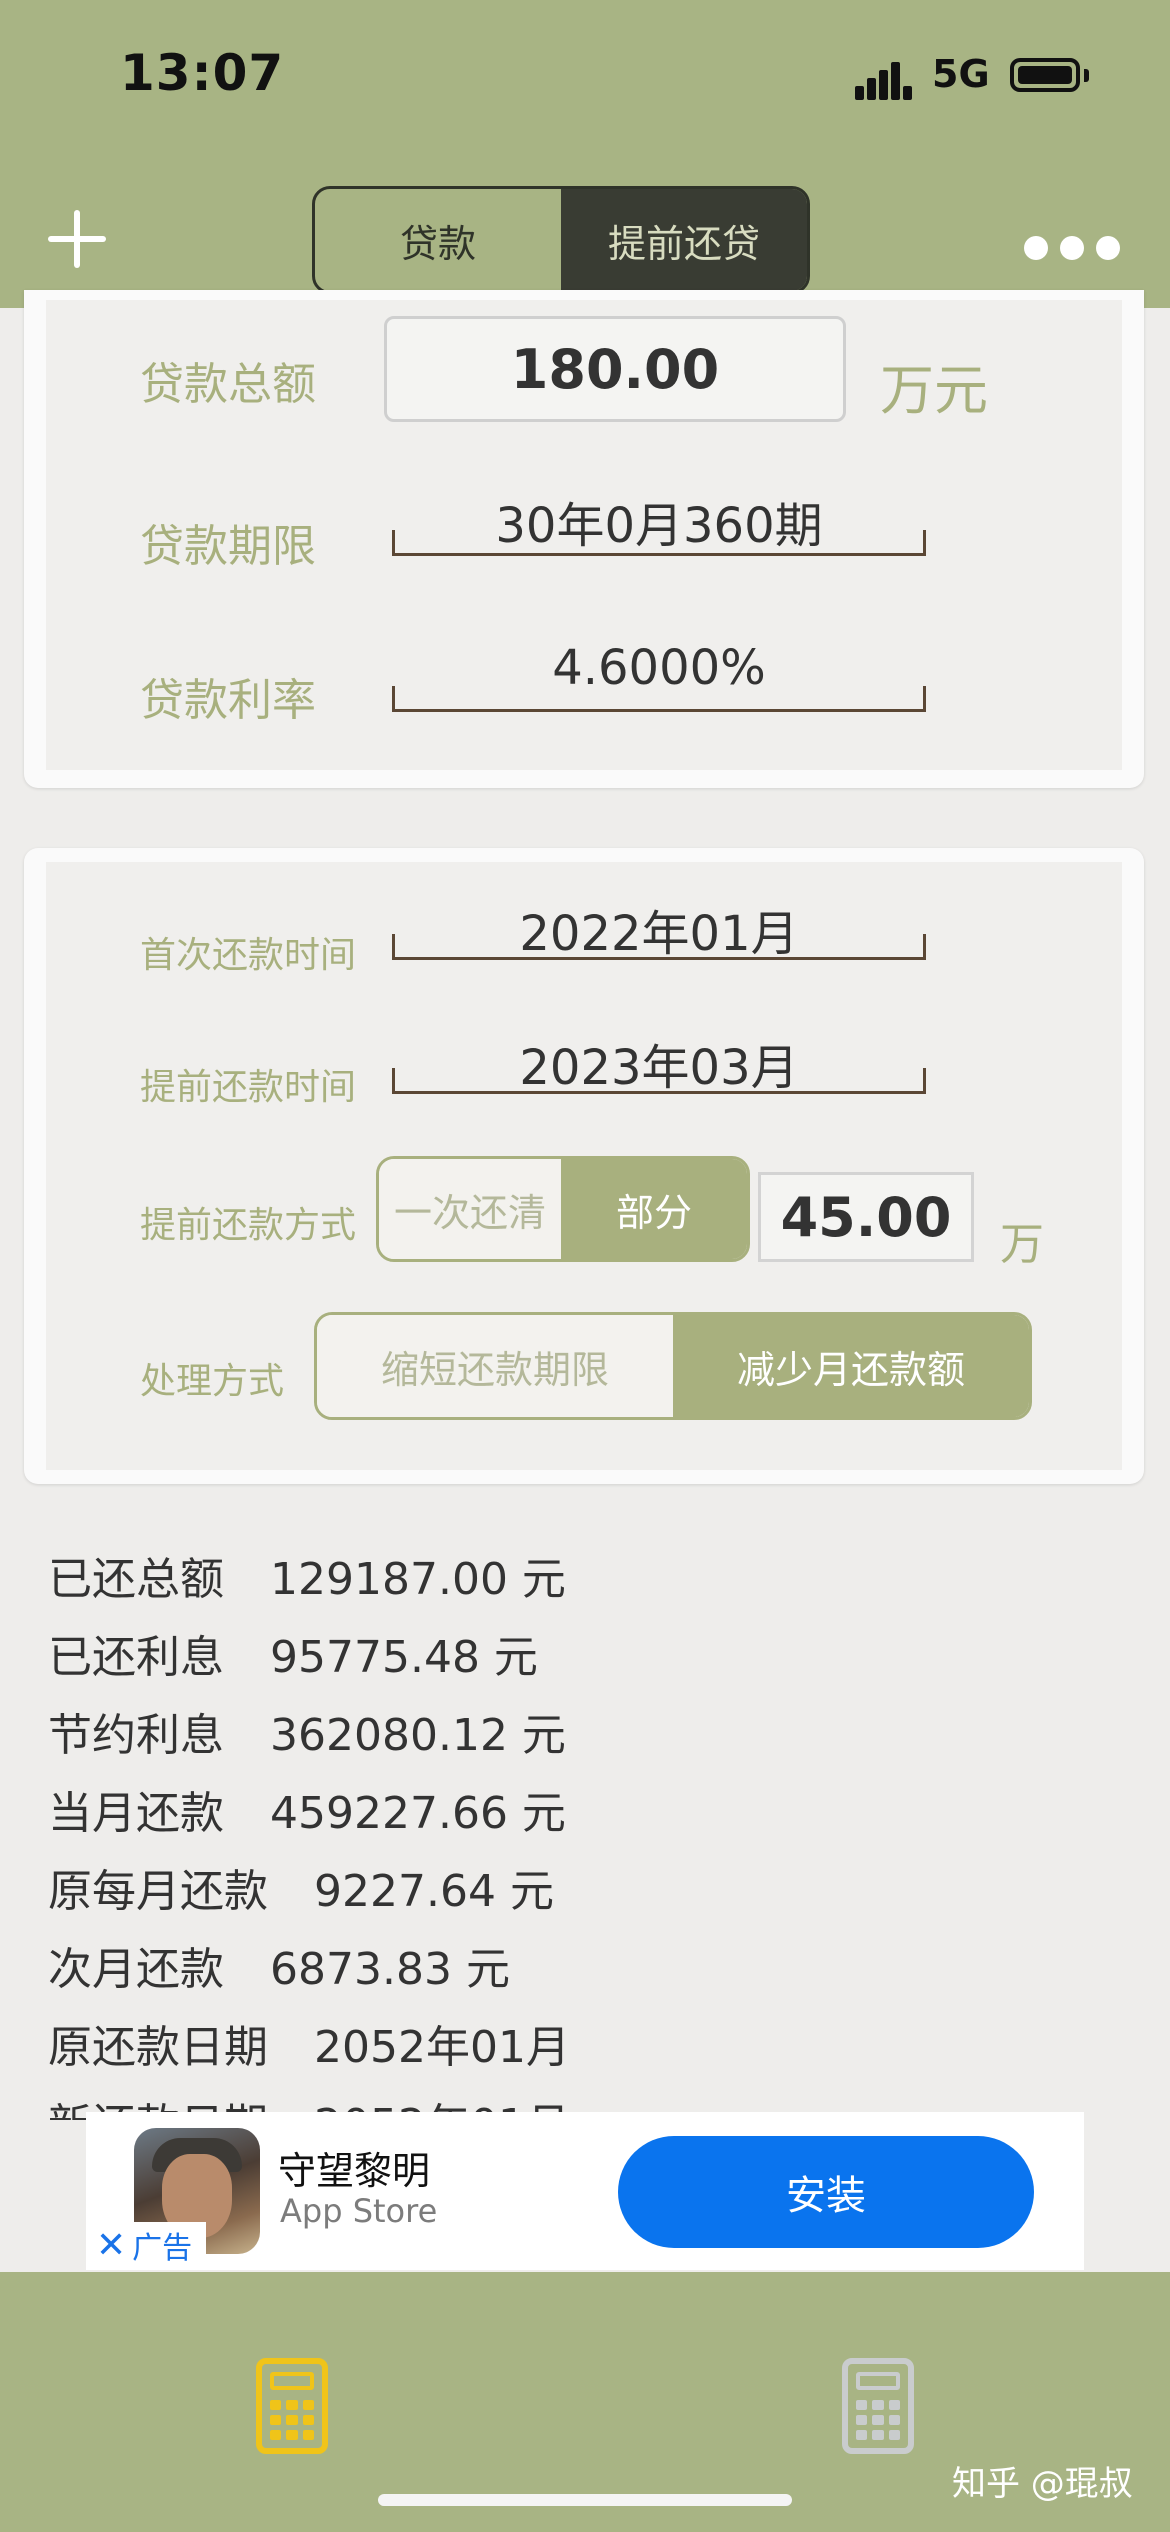 The image size is (1170, 2532). I want to click on result-label: 已还利息, so click(136, 1657).